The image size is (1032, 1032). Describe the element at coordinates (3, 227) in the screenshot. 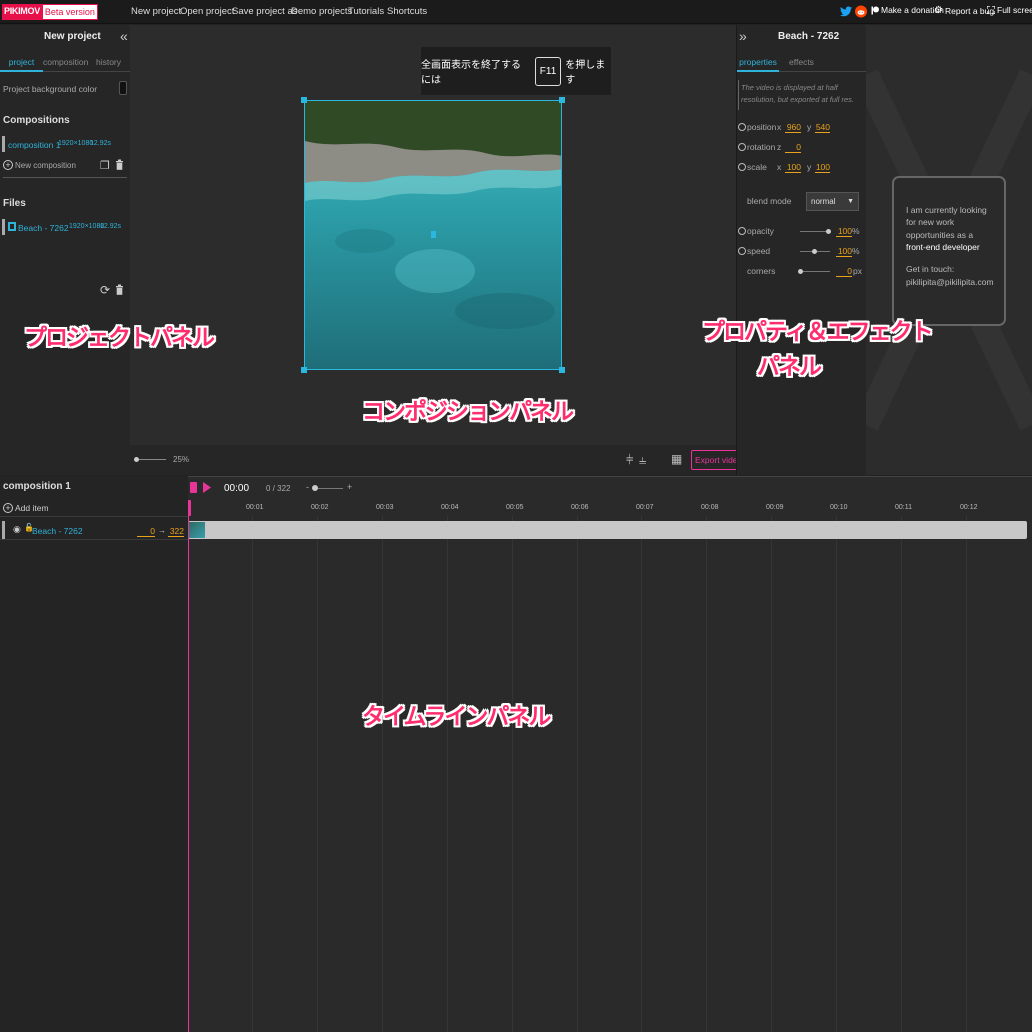

I see `file-marker` at that location.